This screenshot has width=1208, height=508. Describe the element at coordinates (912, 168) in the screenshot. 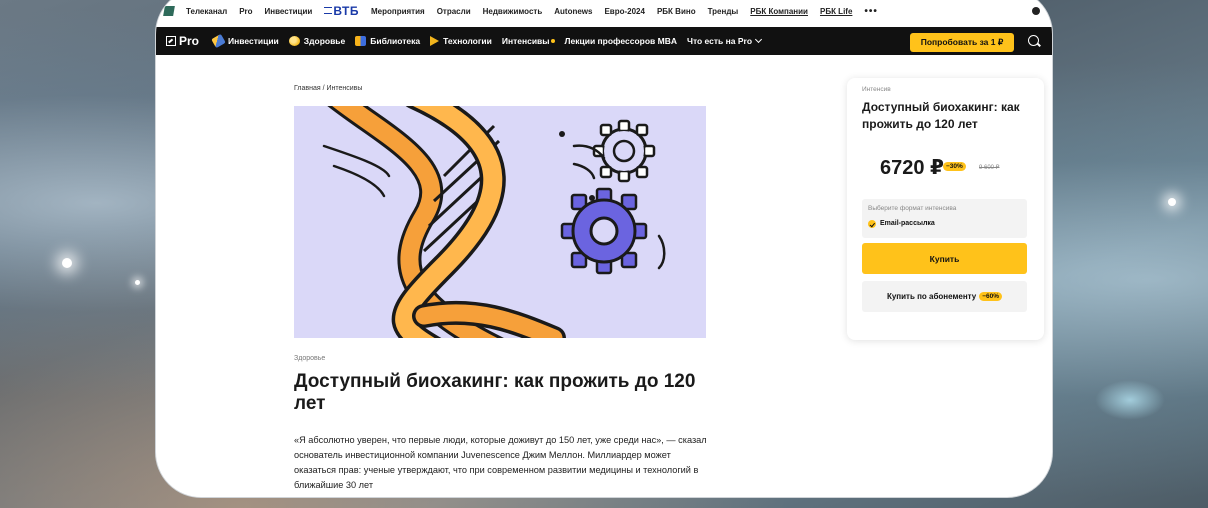

I see `price: 6720 ₽` at that location.